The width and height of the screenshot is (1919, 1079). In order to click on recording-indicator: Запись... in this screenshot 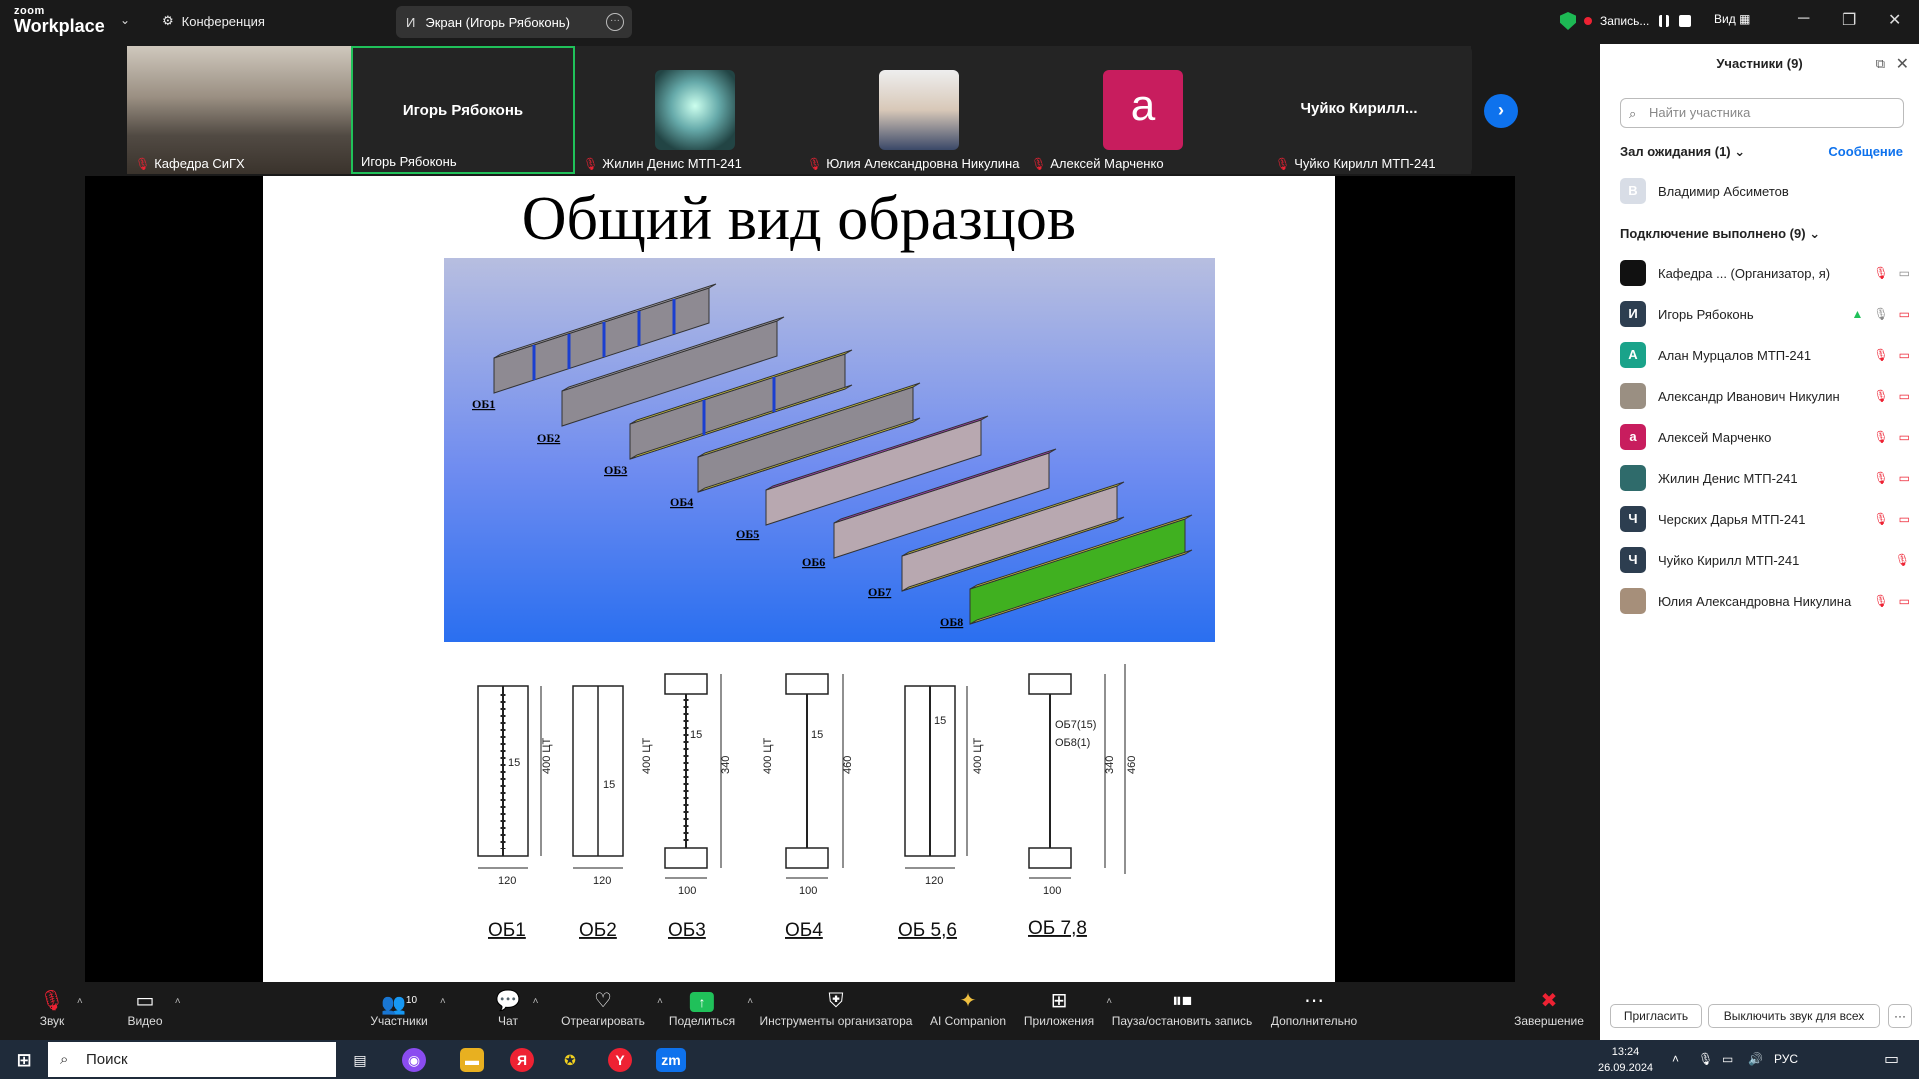, I will do `click(1626, 21)`.